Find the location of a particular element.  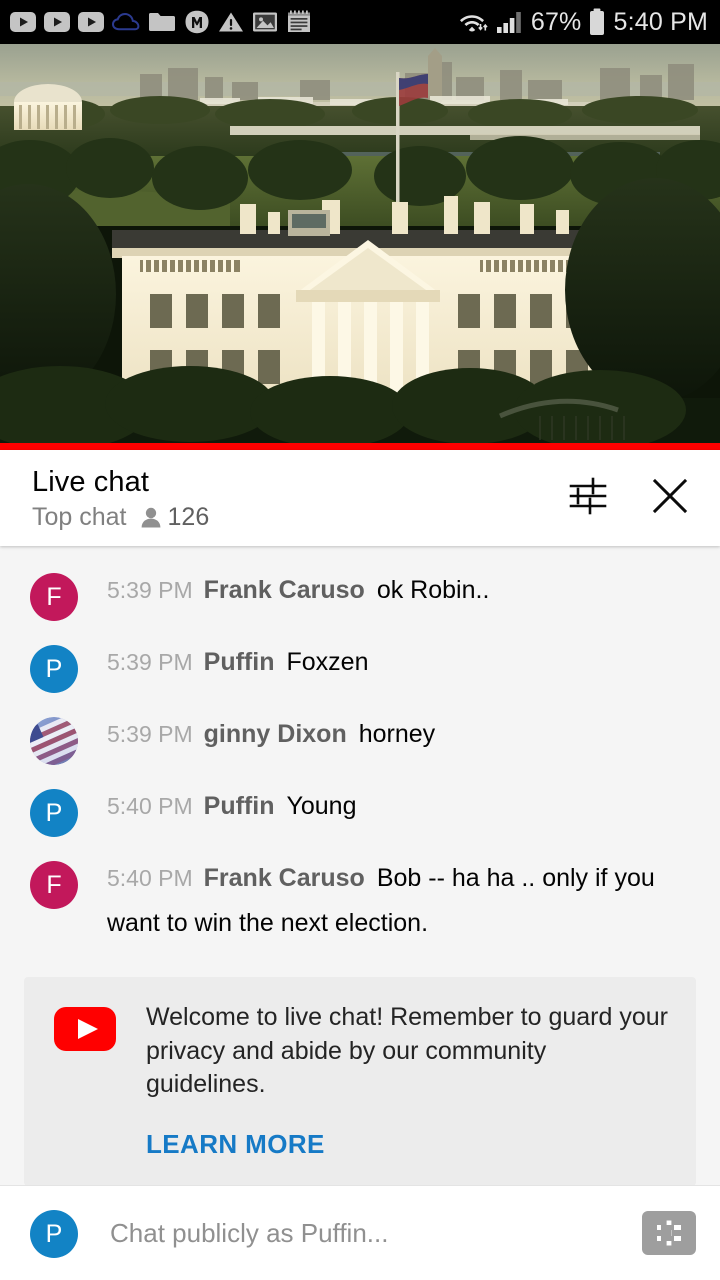

status-bar-system-icons: 67% 5:40 PM is located at coordinates (583, 22).